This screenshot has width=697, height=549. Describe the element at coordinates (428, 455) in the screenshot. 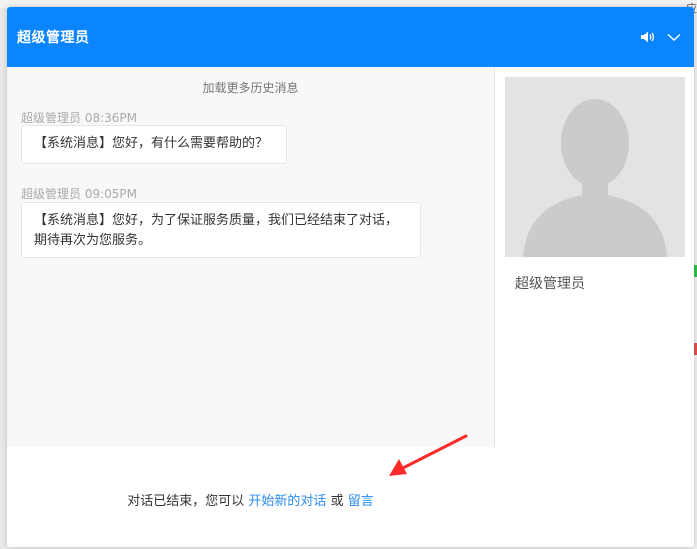

I see `annotation-arrow` at that location.